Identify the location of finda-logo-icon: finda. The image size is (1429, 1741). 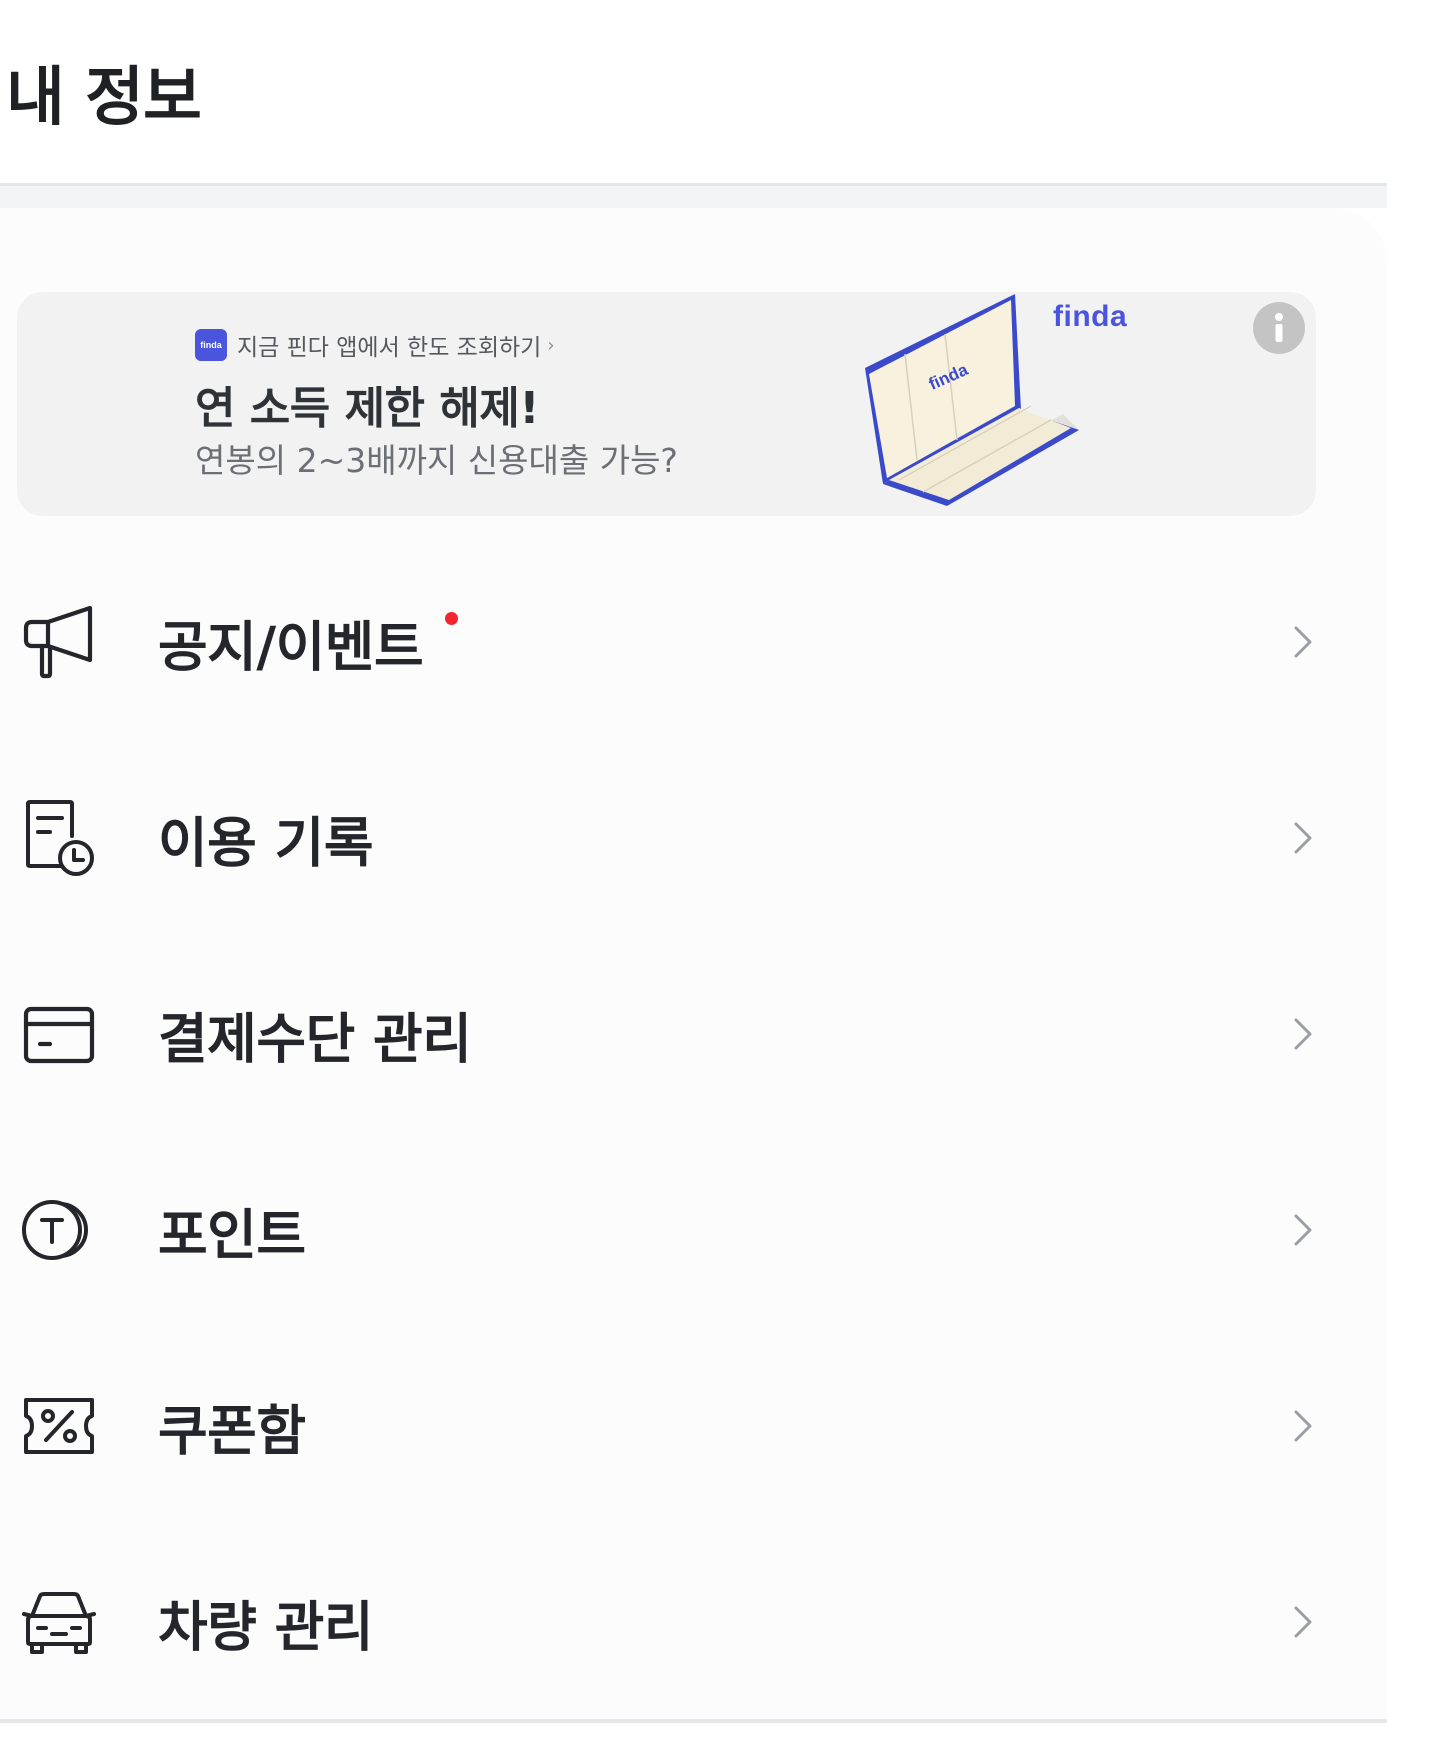
(211, 345).